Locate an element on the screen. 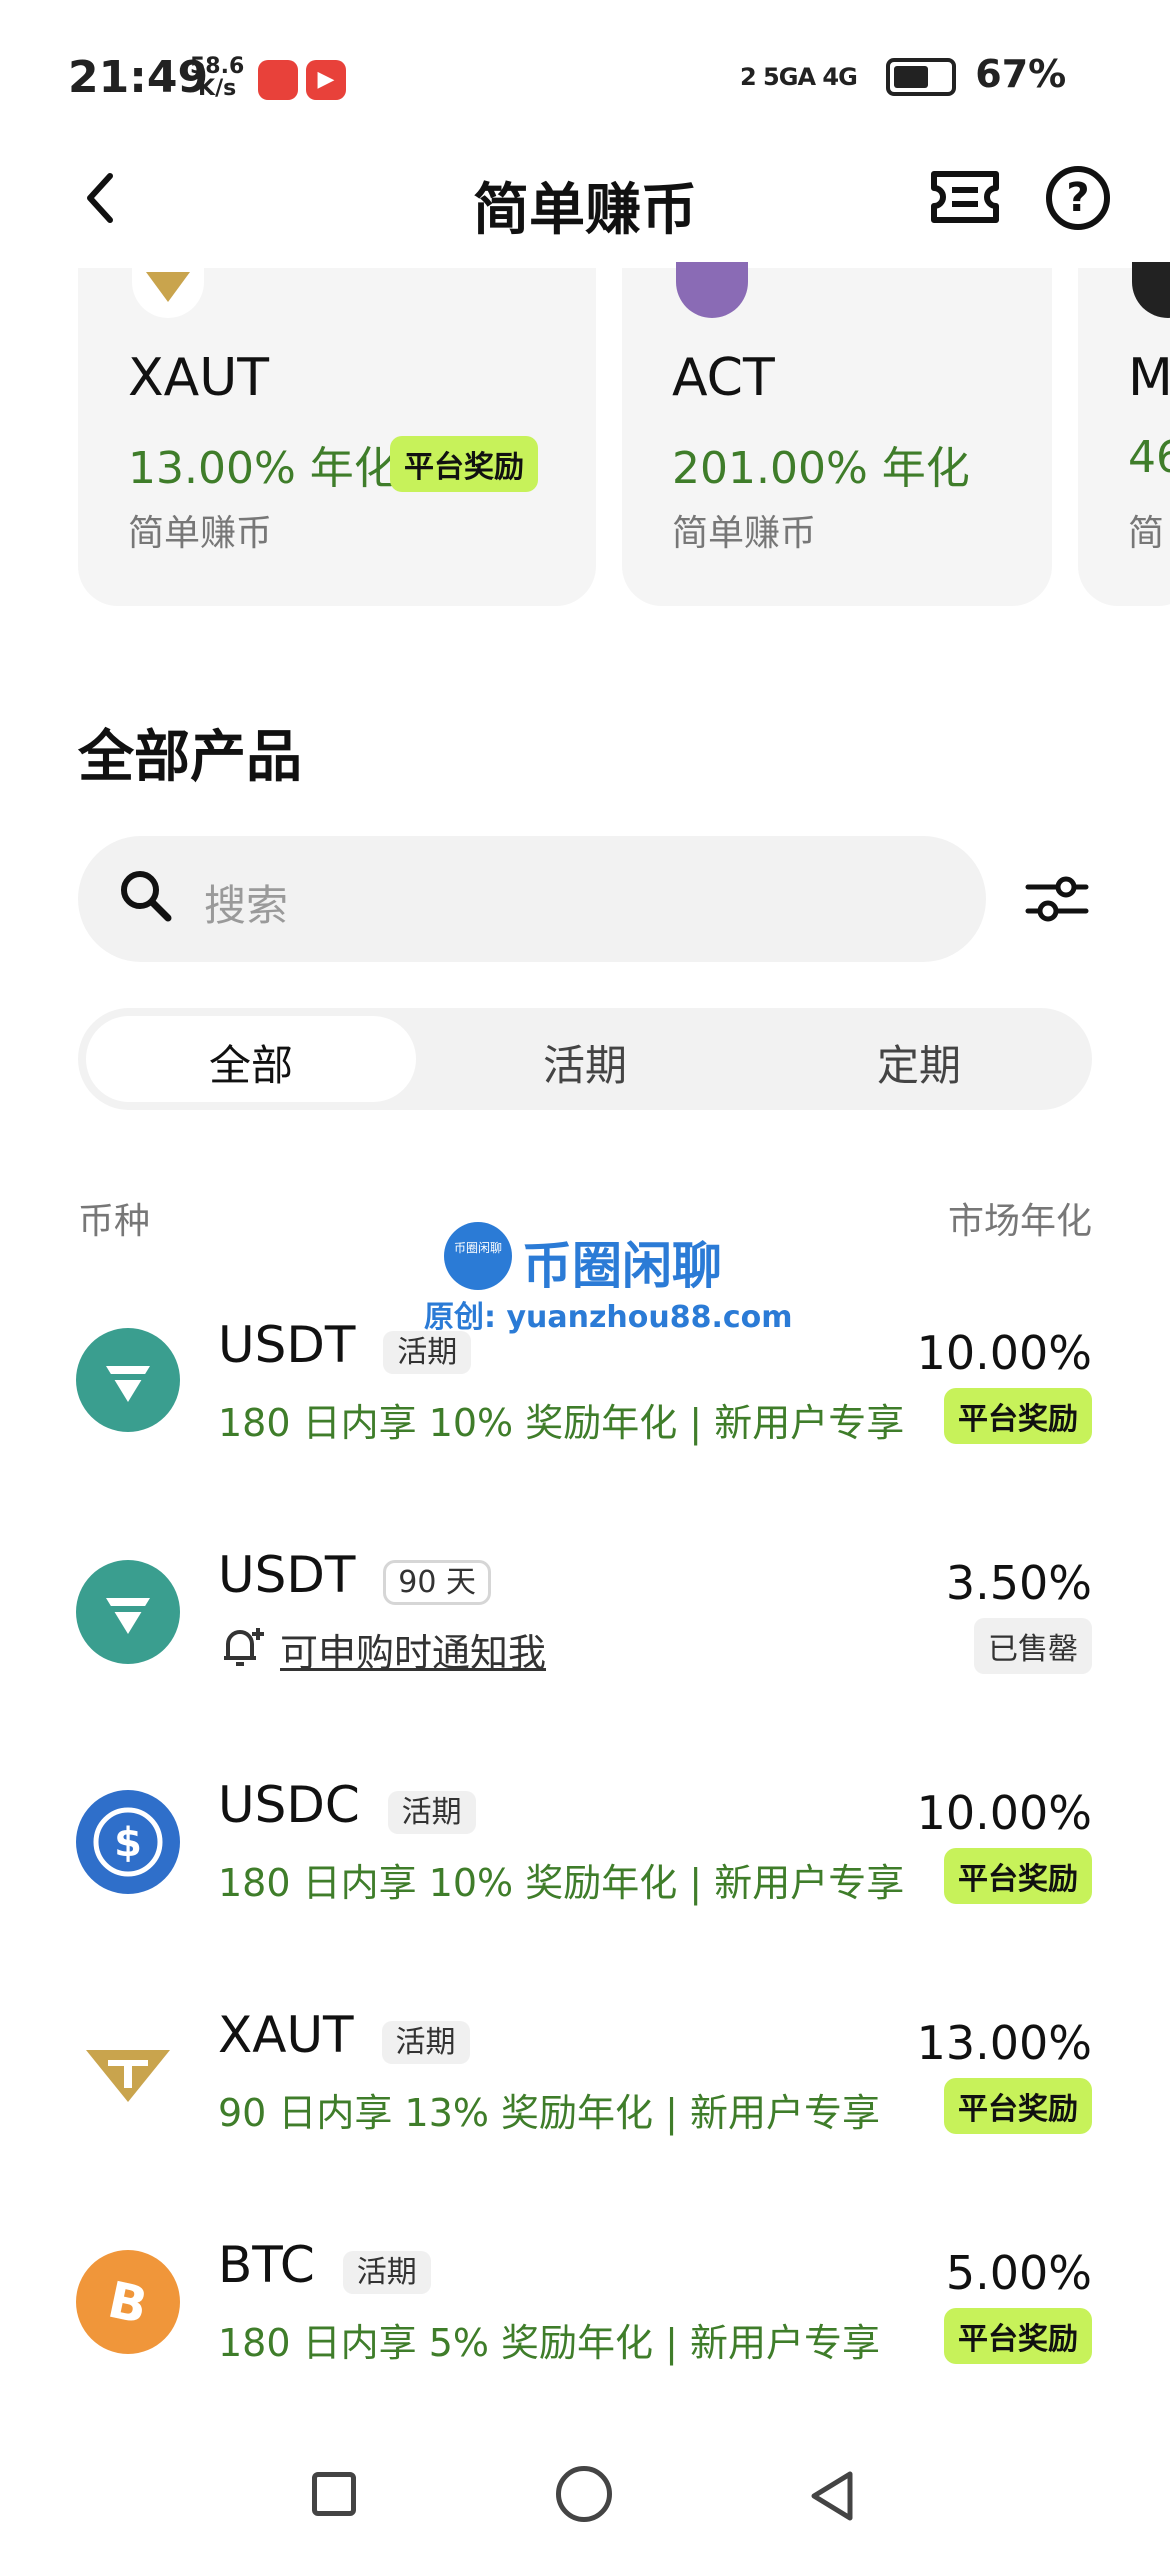 This screenshot has height=2560, width=1170. status-time: 21:49 is located at coordinates (138, 77).